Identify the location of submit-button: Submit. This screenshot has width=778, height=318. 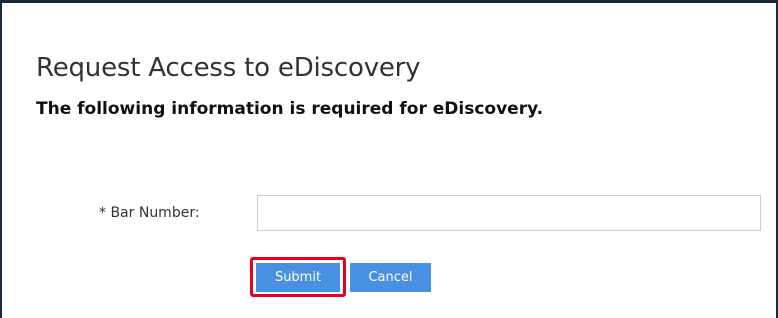
(298, 277).